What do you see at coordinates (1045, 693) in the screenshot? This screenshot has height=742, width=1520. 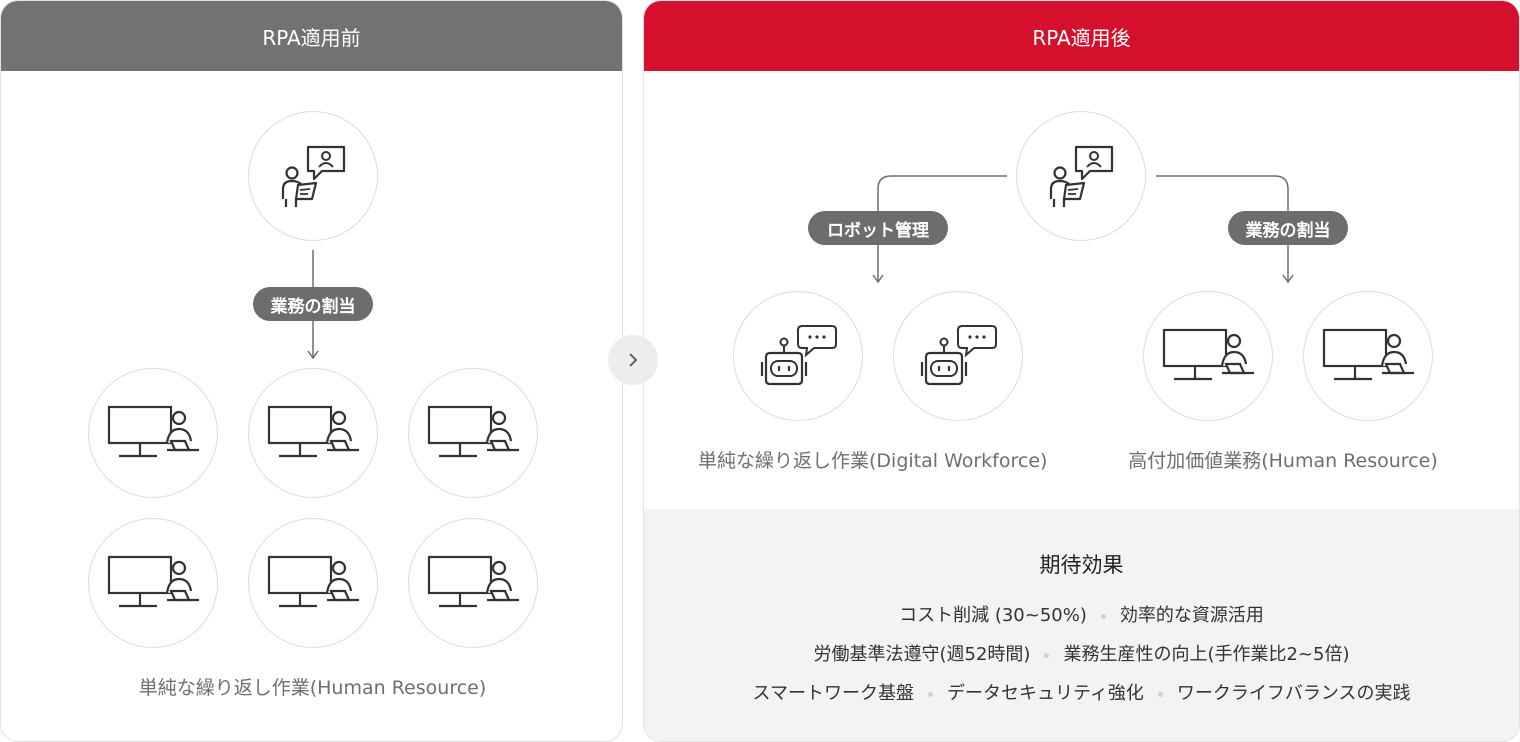 I see `effect-item: データセキュリティ強化` at bounding box center [1045, 693].